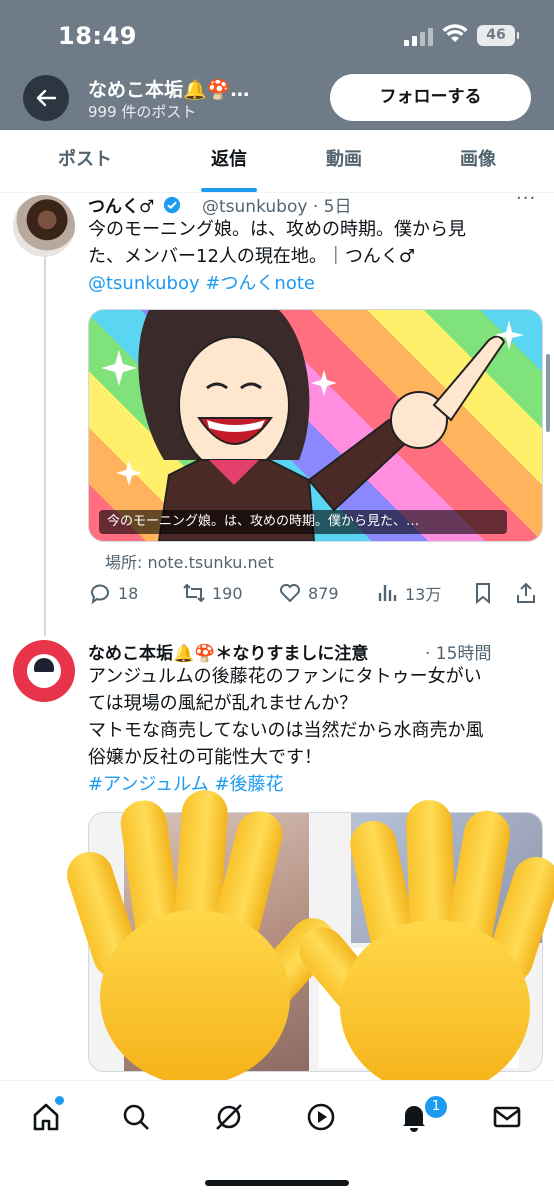 This screenshot has height=1200, width=554. Describe the element at coordinates (312, 425) in the screenshot. I see `cartoon-illustration` at that location.